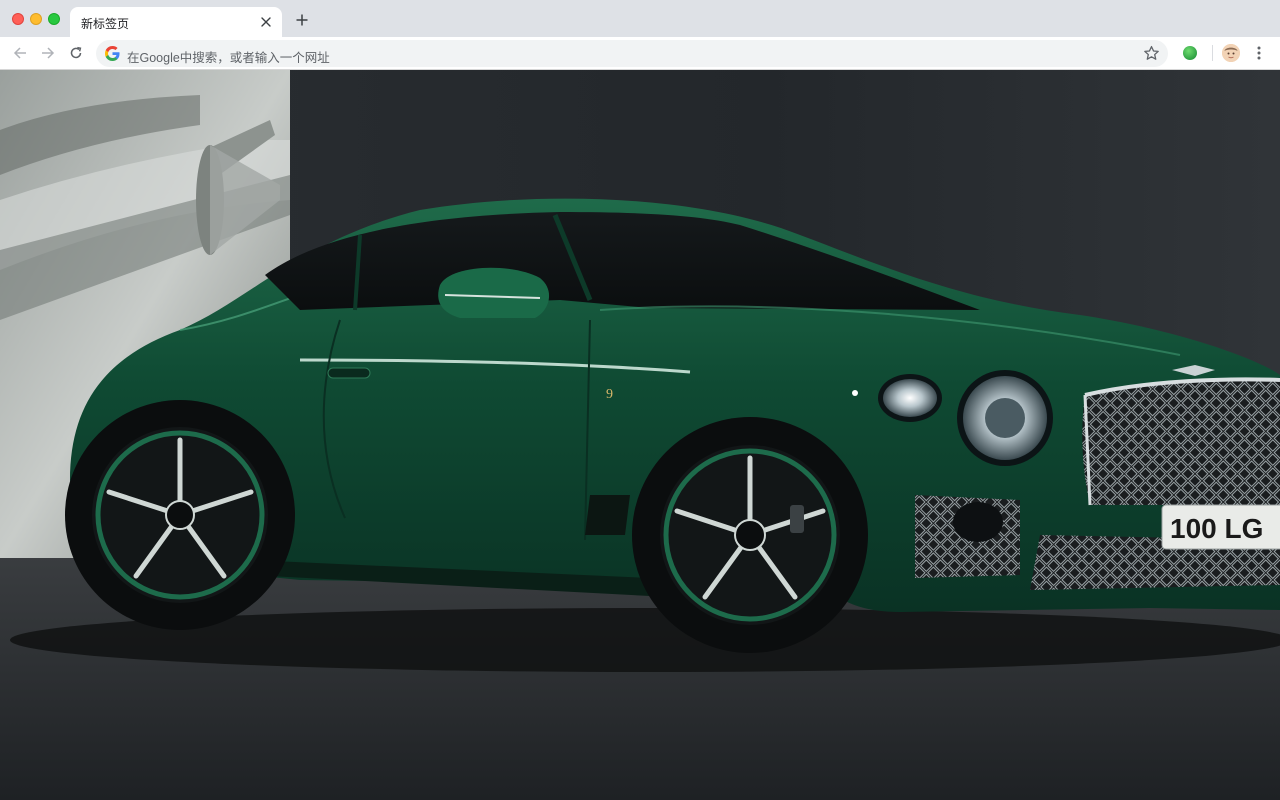  What do you see at coordinates (20, 53) in the screenshot?
I see `arrow-left-icon` at bounding box center [20, 53].